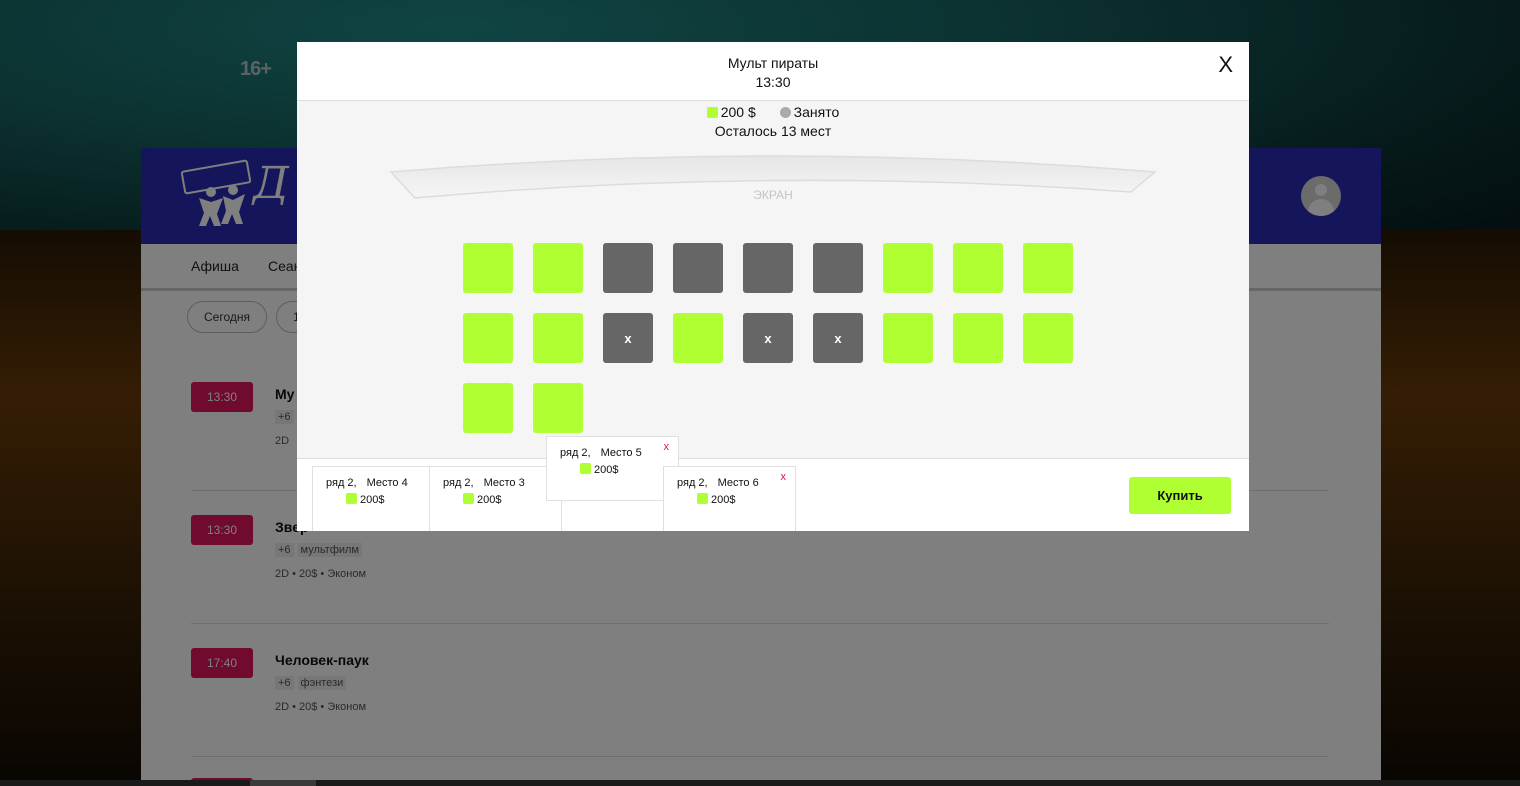 This screenshot has width=1520, height=786. I want to click on legend-price: 200 $, so click(738, 112).